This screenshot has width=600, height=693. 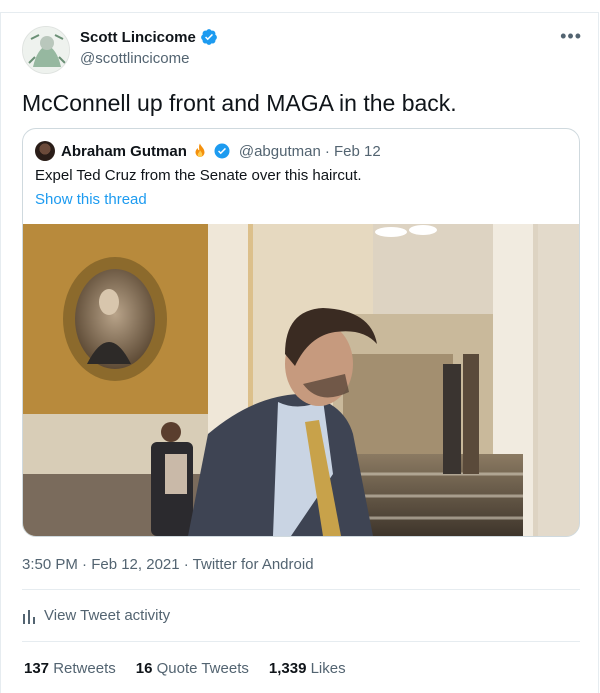 I want to click on retweets-label: Retweets, so click(x=84, y=668).